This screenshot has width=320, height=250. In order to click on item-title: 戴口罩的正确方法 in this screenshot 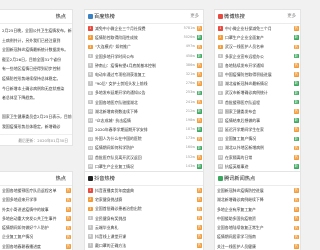, I will do `click(145, 245)`.